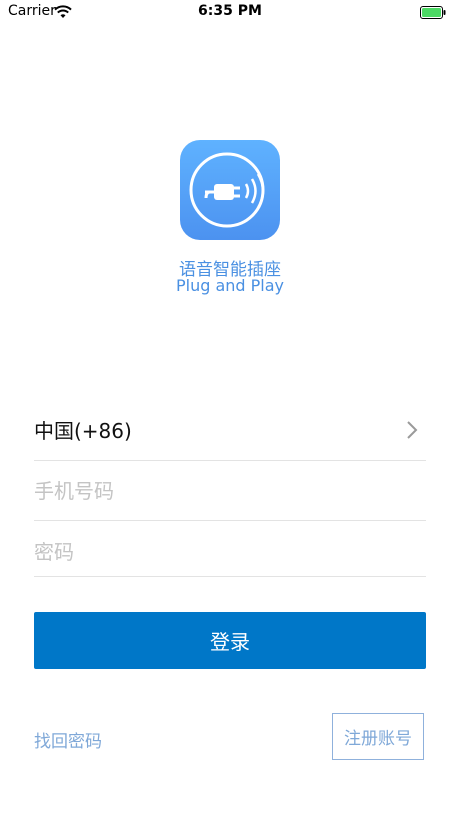 The height and width of the screenshot is (818, 460). Describe the element at coordinates (378, 736) in the screenshot. I see `register-button: 注册账号` at that location.